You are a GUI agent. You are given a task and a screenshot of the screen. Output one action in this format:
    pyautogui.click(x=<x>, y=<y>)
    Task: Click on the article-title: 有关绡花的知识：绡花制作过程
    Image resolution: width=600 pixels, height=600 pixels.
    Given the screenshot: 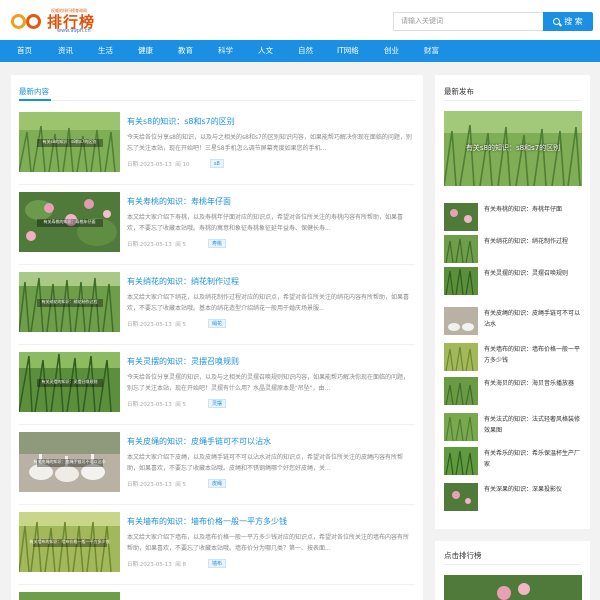 What is the action you would take?
    pyautogui.click(x=183, y=281)
    